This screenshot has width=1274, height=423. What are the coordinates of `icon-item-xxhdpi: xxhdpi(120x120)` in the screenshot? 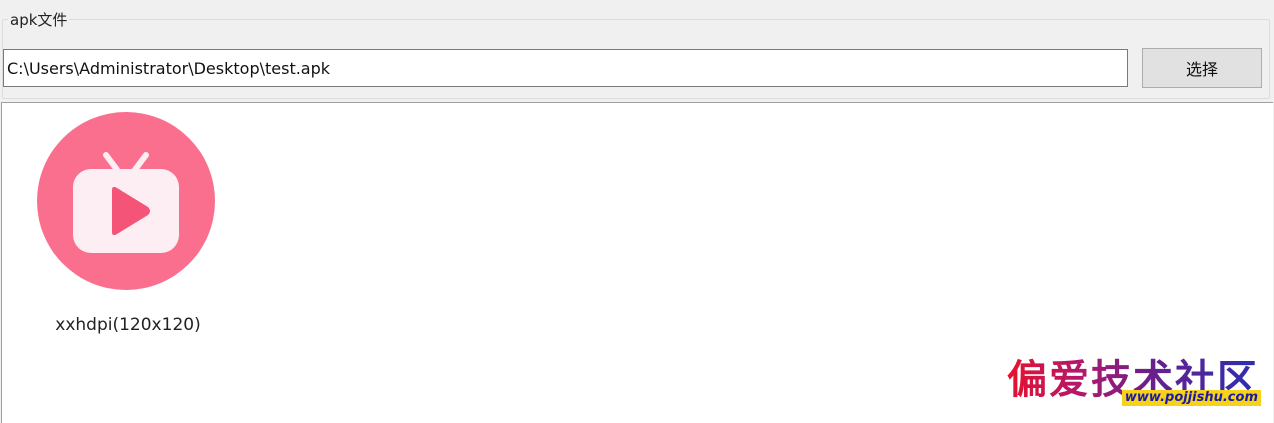 It's located at (128, 226).